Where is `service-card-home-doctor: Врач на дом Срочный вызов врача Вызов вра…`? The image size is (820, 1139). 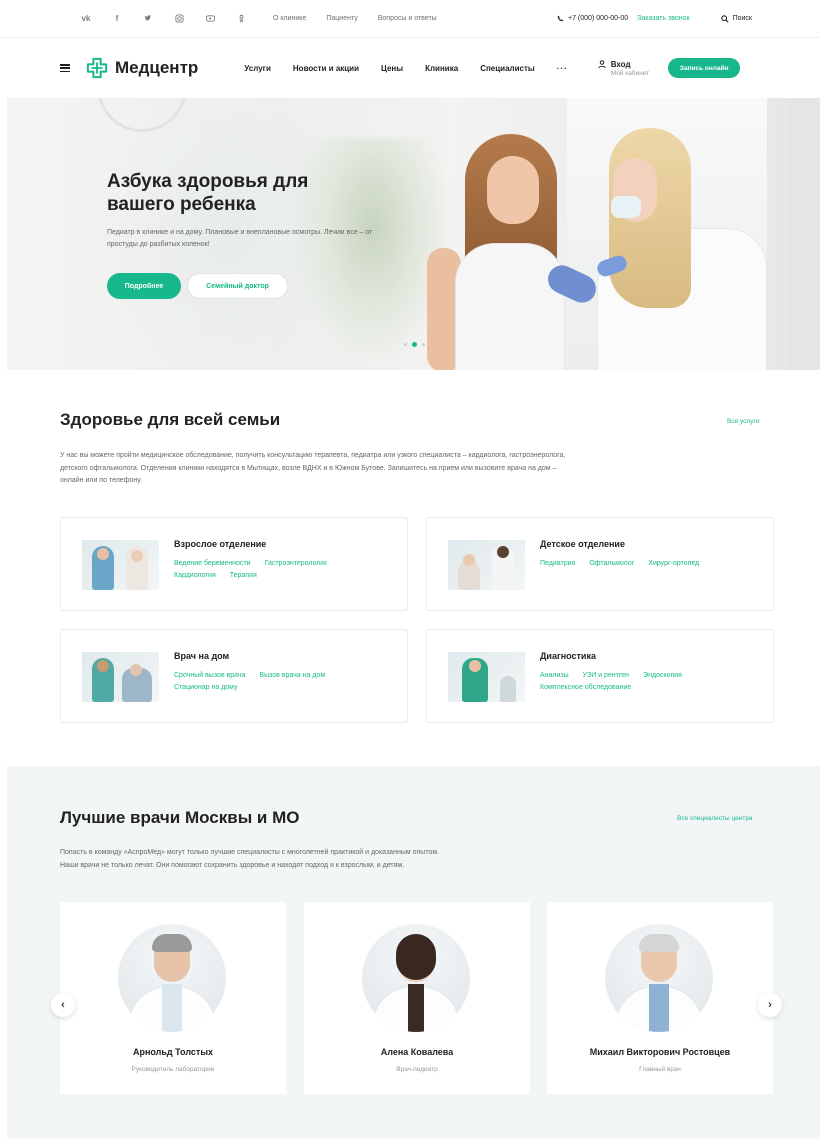
service-card-home-doctor: Врач на дом Срочный вызов врача Вызов вра… is located at coordinates (234, 676).